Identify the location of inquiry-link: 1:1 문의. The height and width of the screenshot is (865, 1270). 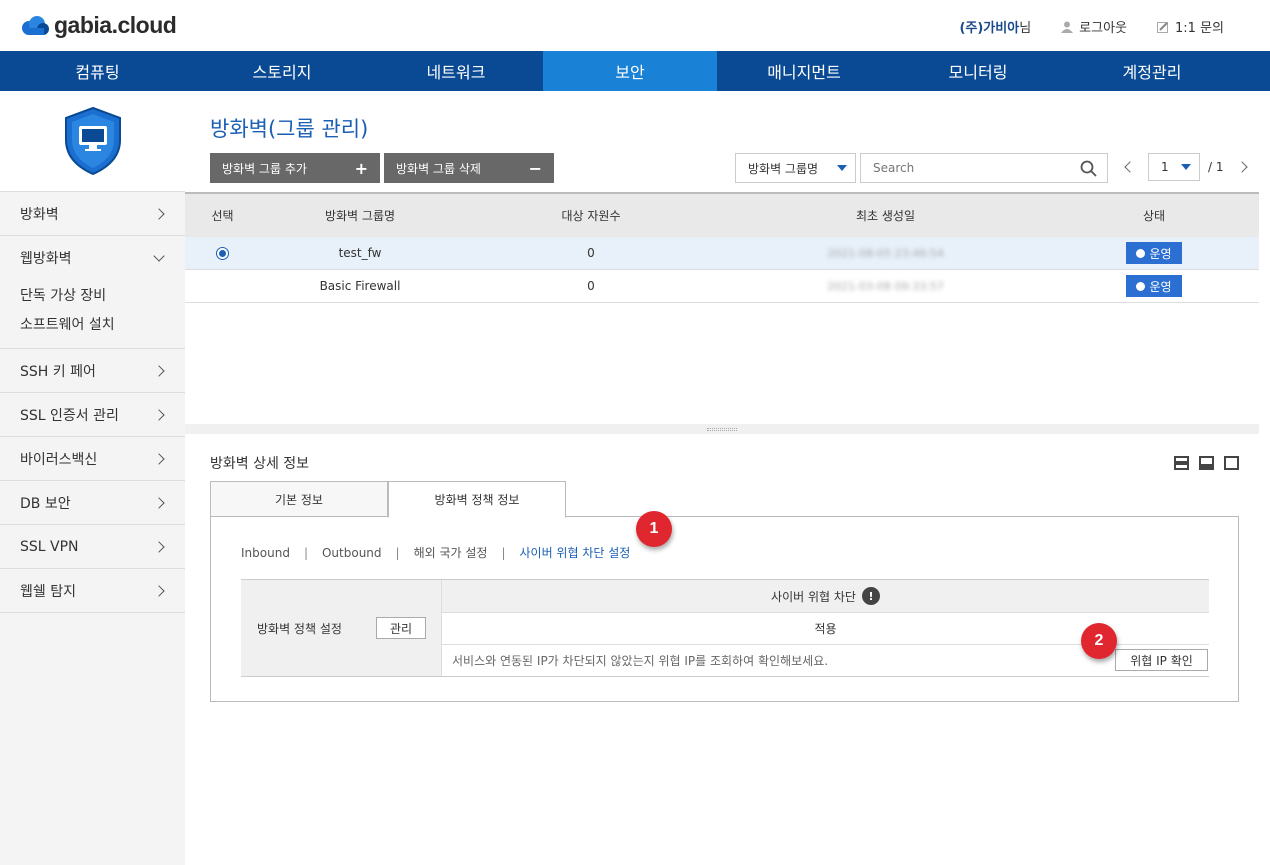
(1190, 26).